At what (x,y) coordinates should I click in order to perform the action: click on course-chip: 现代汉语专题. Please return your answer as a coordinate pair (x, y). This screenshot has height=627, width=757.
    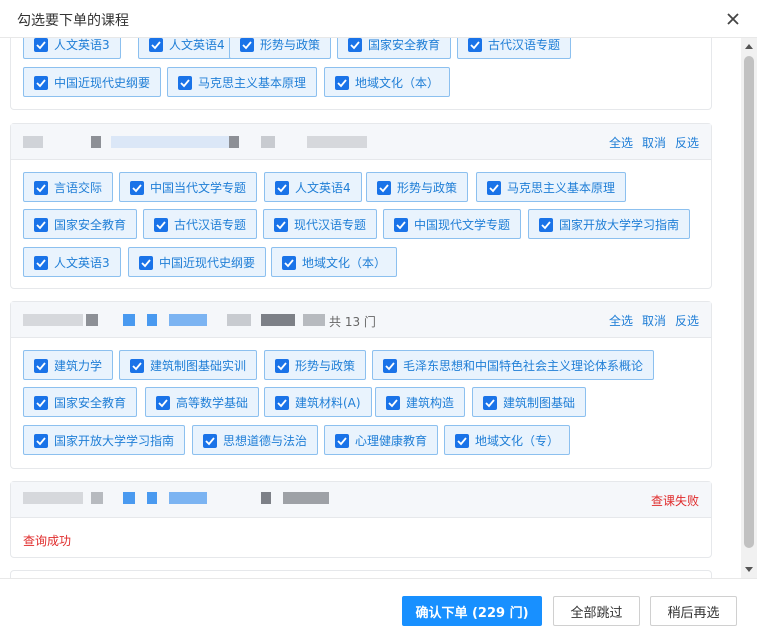
    Looking at the image, I should click on (320, 224).